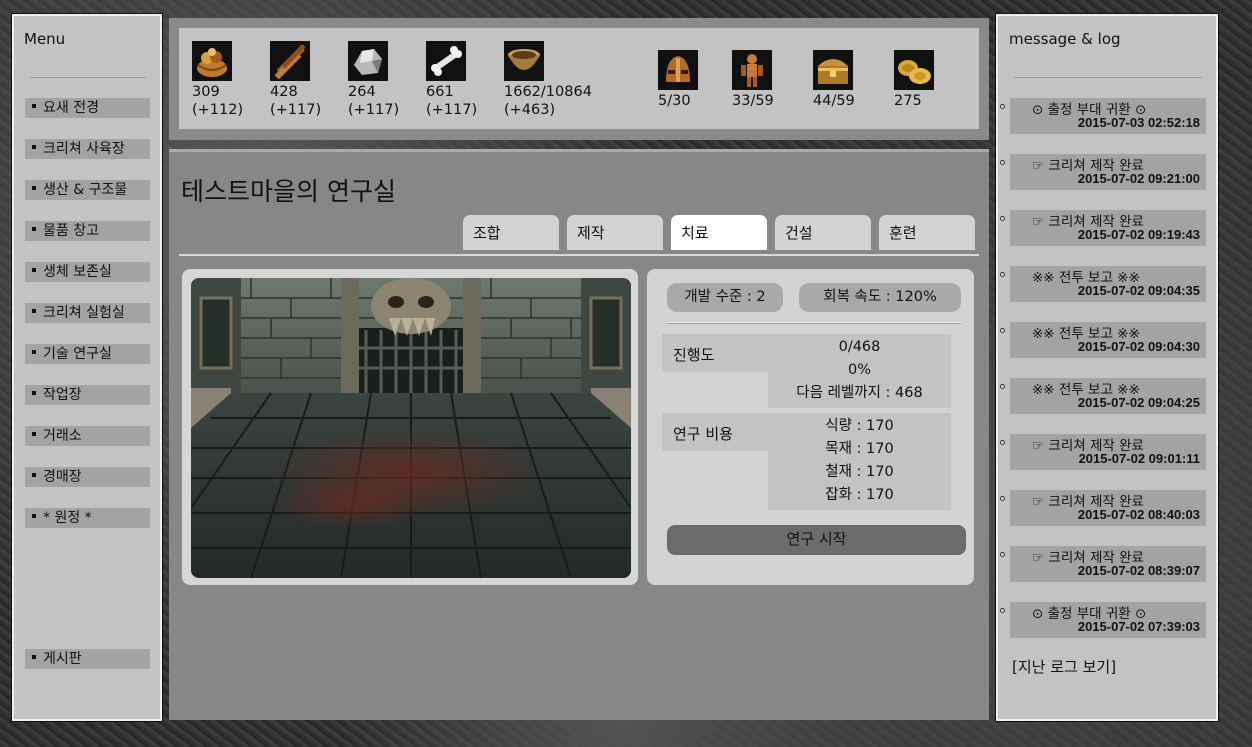  I want to click on menu-item-tech-lab: 기술 연구실, so click(87, 354).